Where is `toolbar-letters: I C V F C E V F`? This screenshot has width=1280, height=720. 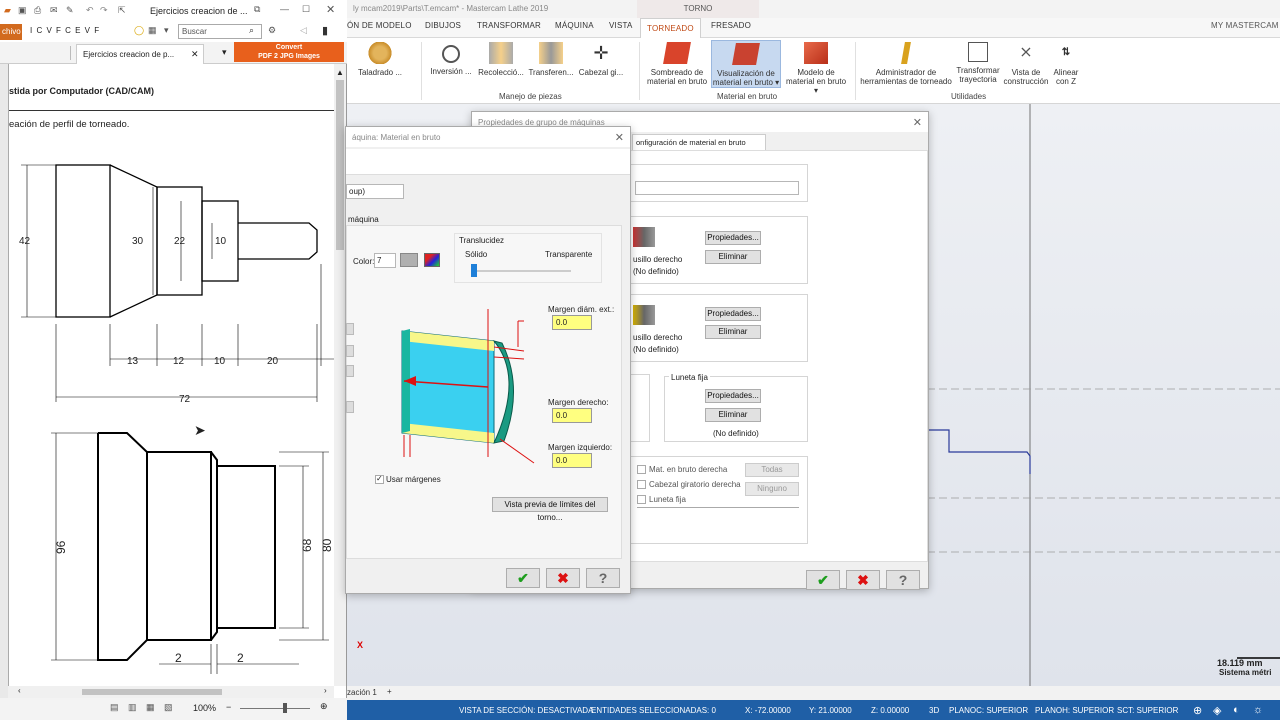
toolbar-letters: I C V F C E V F is located at coordinates (65, 30).